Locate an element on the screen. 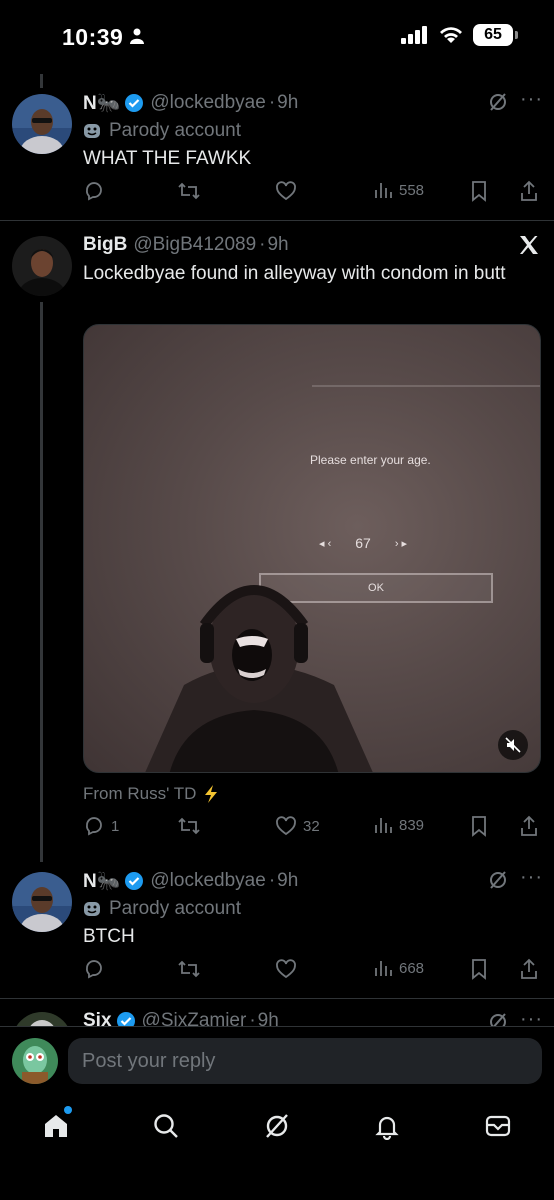  user-avatar is located at coordinates (35, 1061).